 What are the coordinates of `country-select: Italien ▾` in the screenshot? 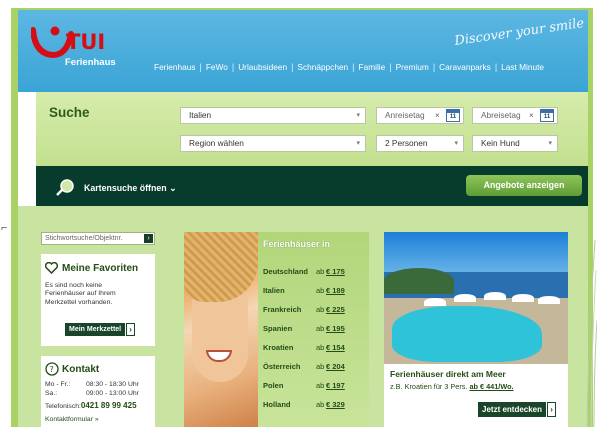 It's located at (273, 115).